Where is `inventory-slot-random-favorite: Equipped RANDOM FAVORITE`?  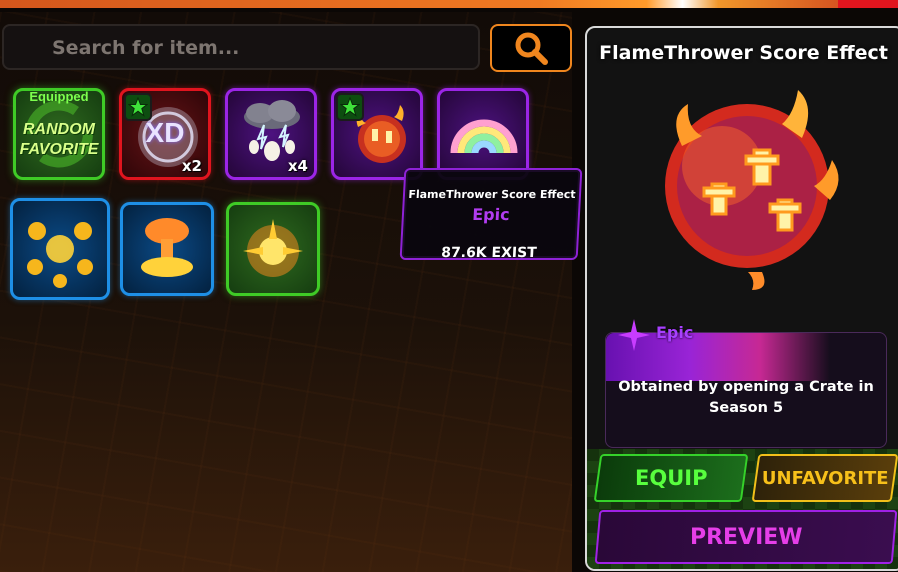
inventory-slot-random-favorite: Equipped RANDOM FAVORITE is located at coordinates (59, 134).